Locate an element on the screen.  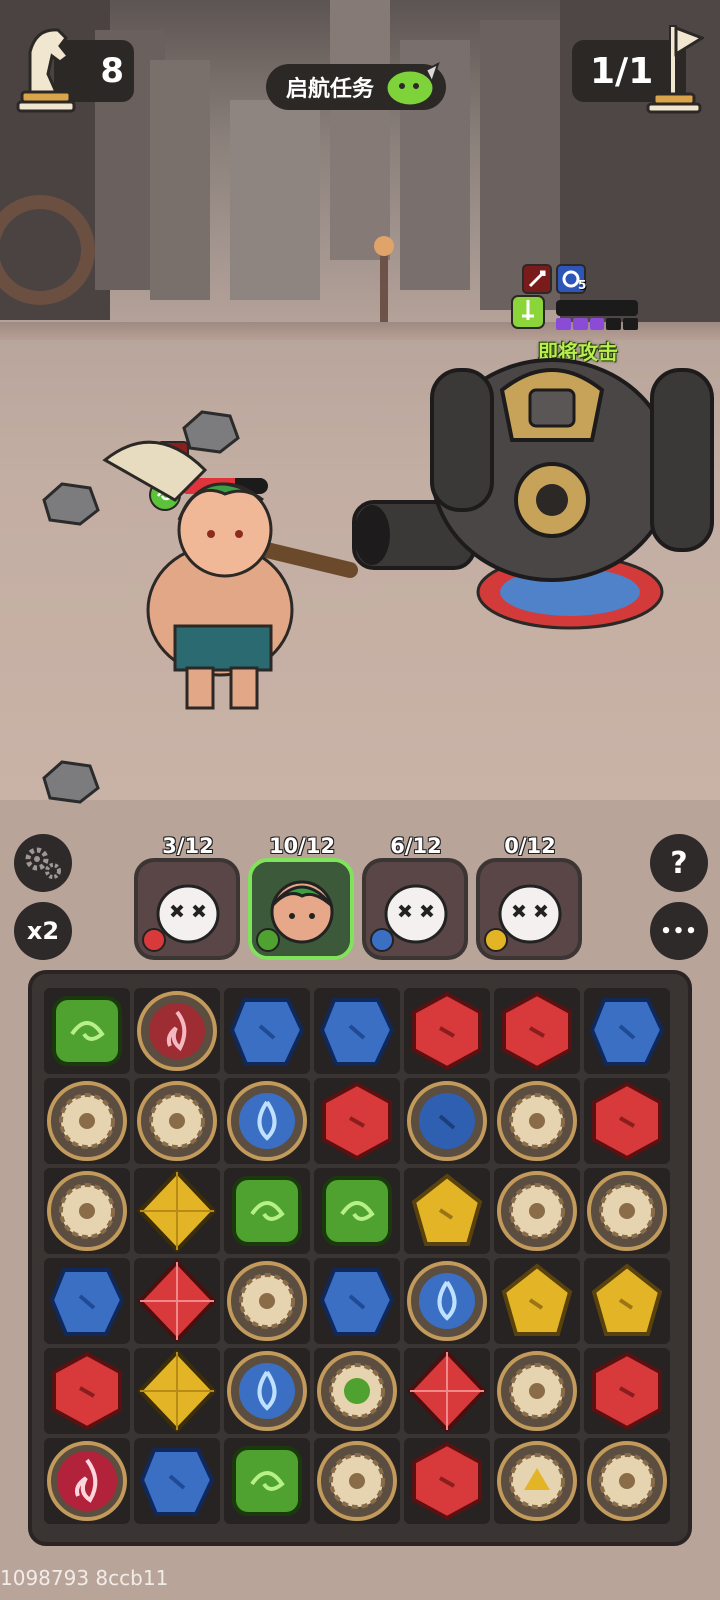
gem-fire-orb-icon is located at coordinates (87, 1481).